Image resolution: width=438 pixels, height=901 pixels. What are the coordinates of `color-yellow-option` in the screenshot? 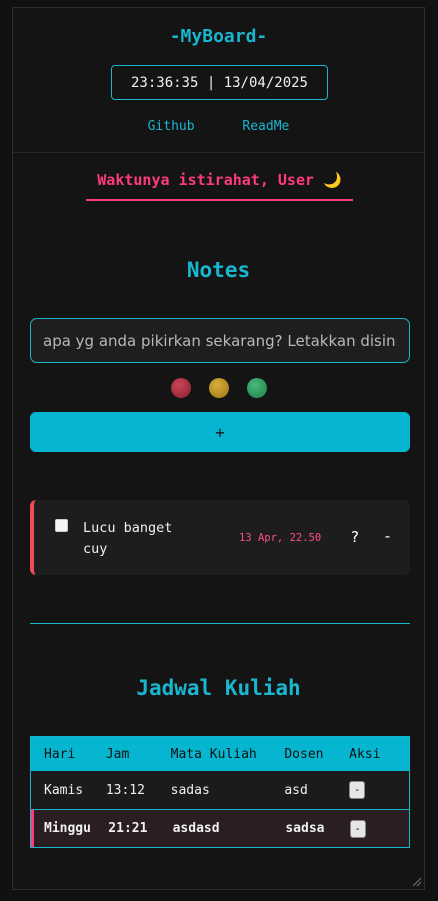 It's located at (218, 388).